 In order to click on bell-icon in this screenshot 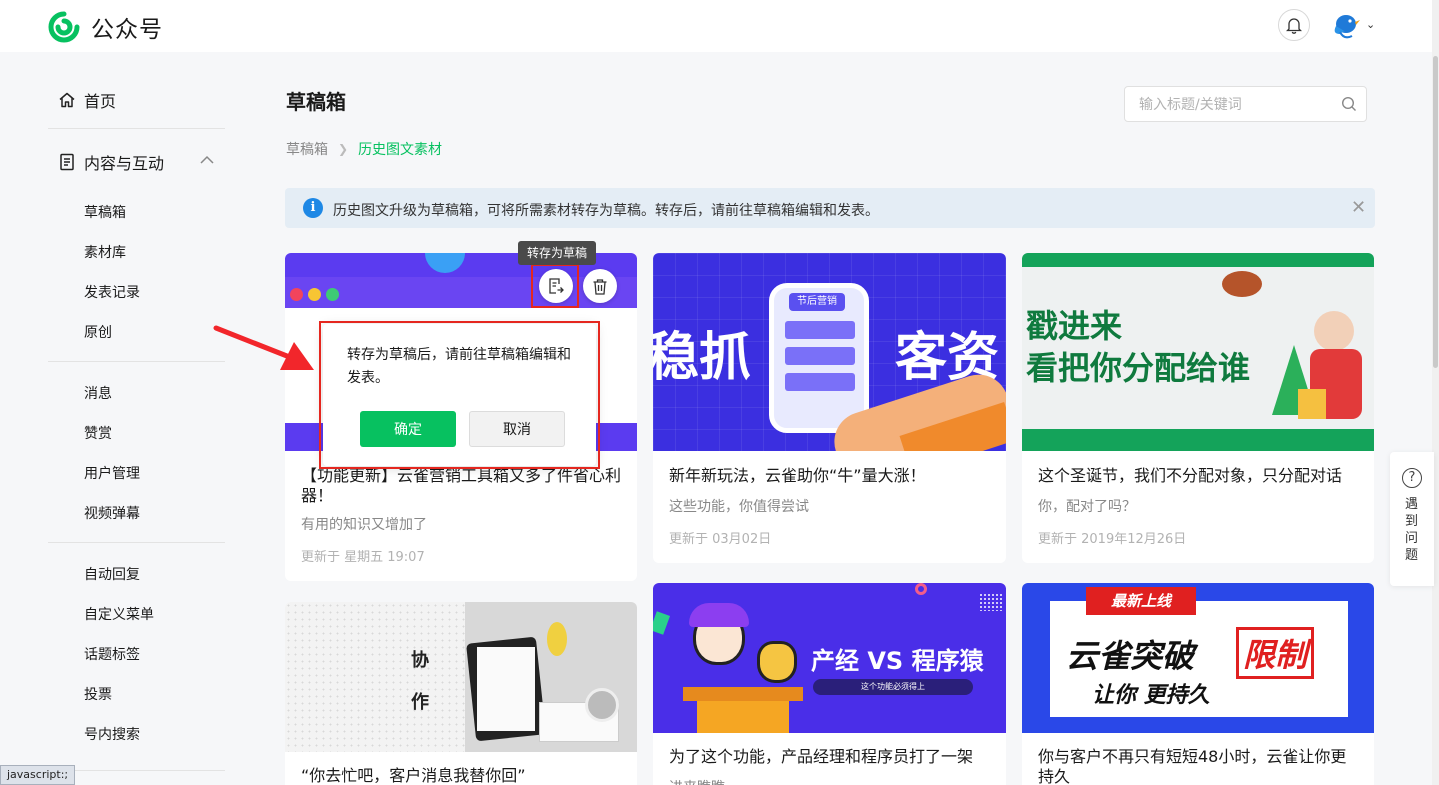, I will do `click(1294, 25)`.